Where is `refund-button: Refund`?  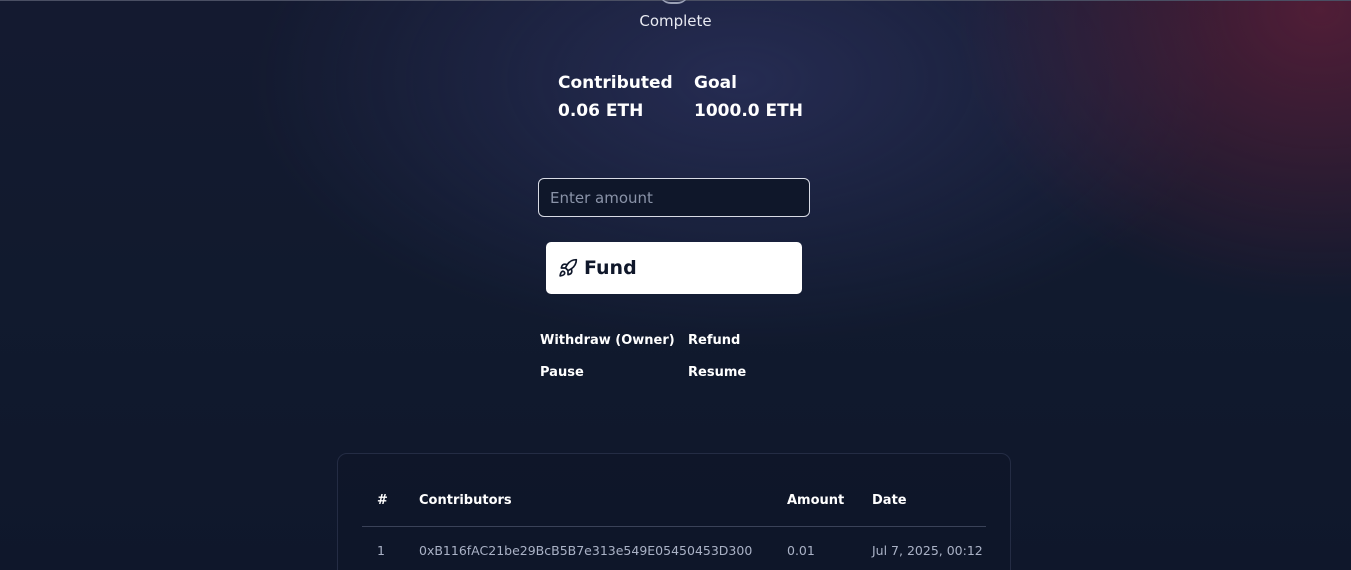 refund-button: Refund is located at coordinates (714, 340).